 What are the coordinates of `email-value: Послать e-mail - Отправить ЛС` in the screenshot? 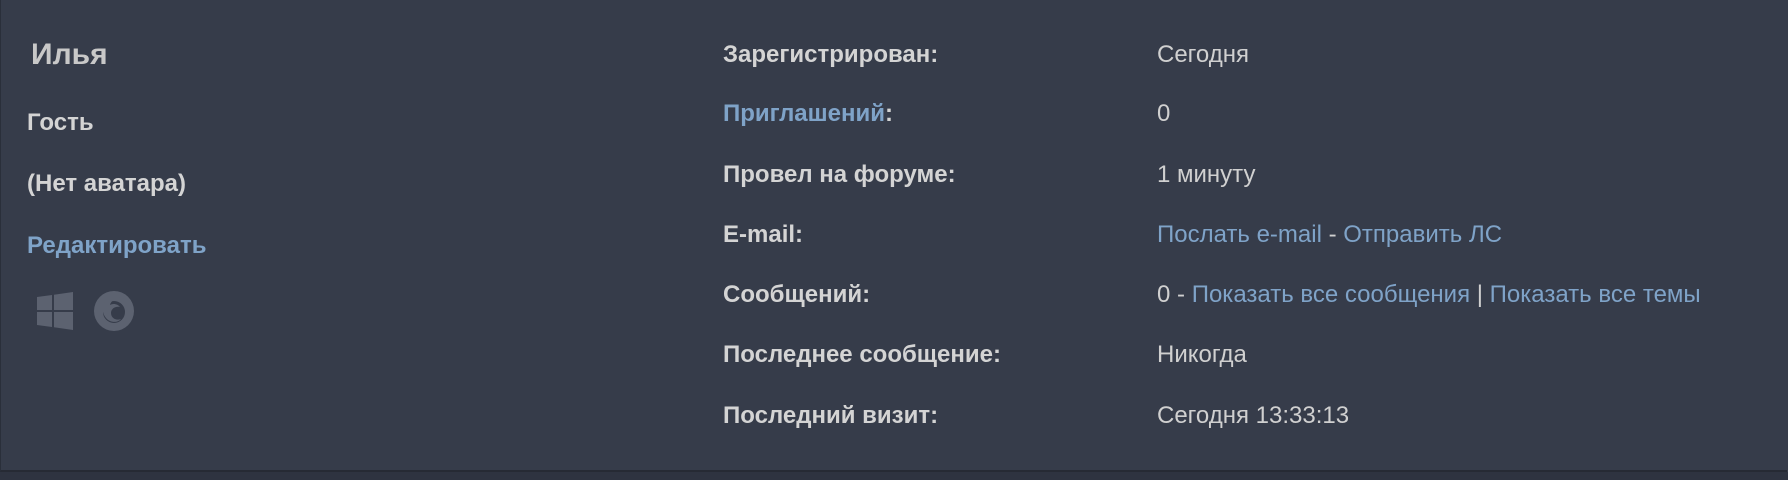 It's located at (1329, 235).